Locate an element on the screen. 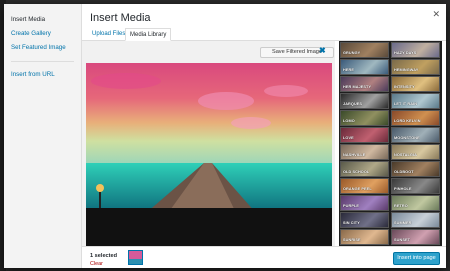  filter-moonstone: MOONSTONE is located at coordinates (415, 135).